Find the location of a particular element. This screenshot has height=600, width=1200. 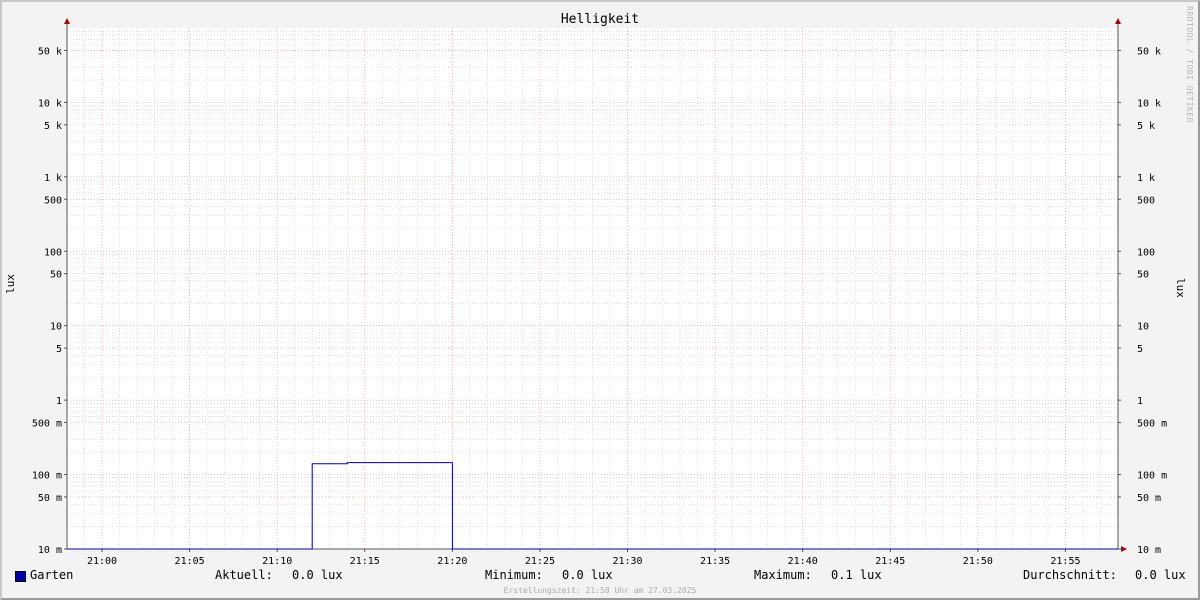

y-tick-label-right: 1 k is located at coordinates (1146, 178).